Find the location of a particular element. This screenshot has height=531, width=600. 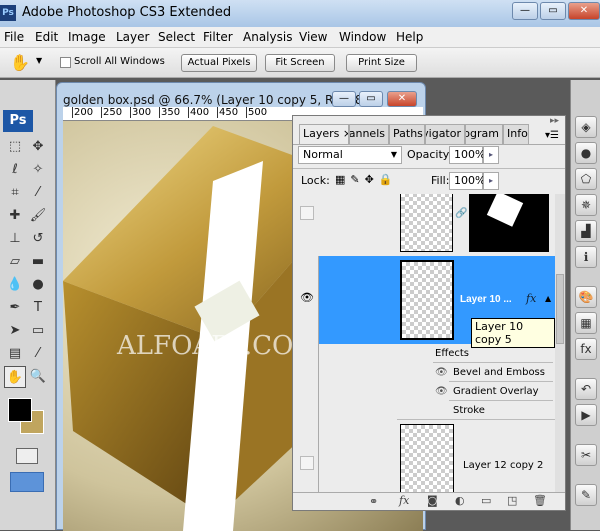

history-panel-icon: ↶ is located at coordinates (586, 389).